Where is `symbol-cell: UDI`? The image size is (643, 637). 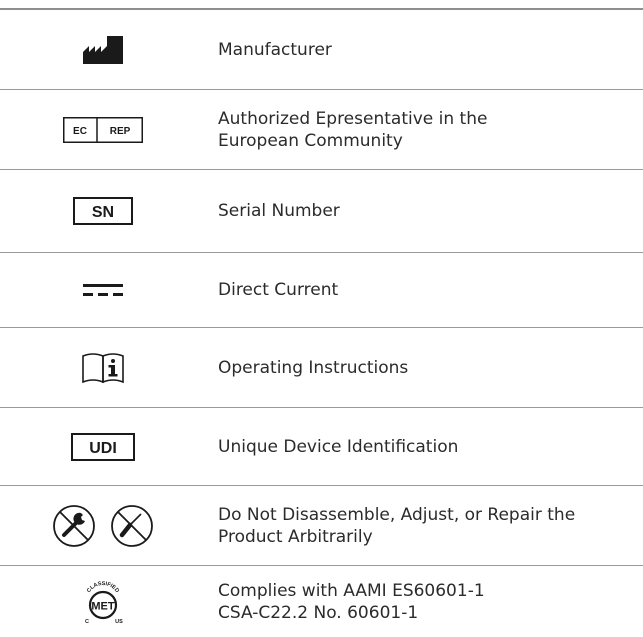 symbol-cell: UDI is located at coordinates (102, 446).